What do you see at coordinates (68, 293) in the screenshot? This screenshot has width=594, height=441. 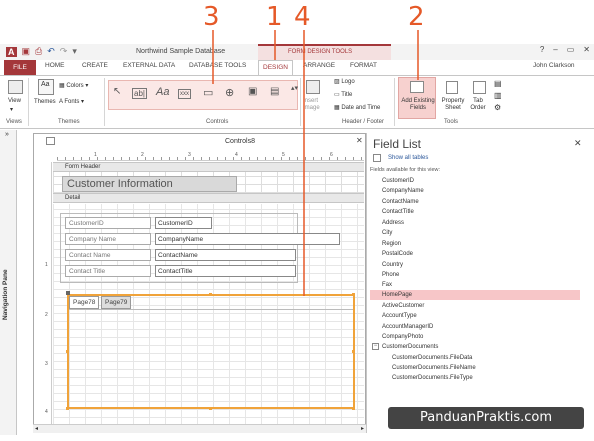 I see `move-handle` at bounding box center [68, 293].